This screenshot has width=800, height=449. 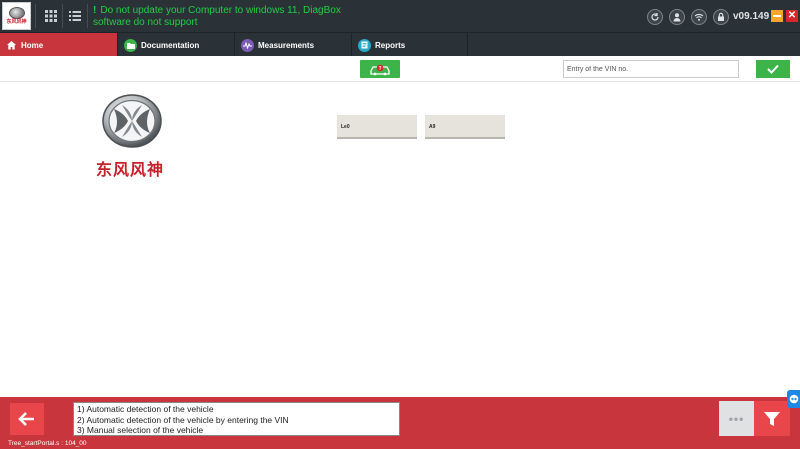 I want to click on vin-confirm-button, so click(x=773, y=69).